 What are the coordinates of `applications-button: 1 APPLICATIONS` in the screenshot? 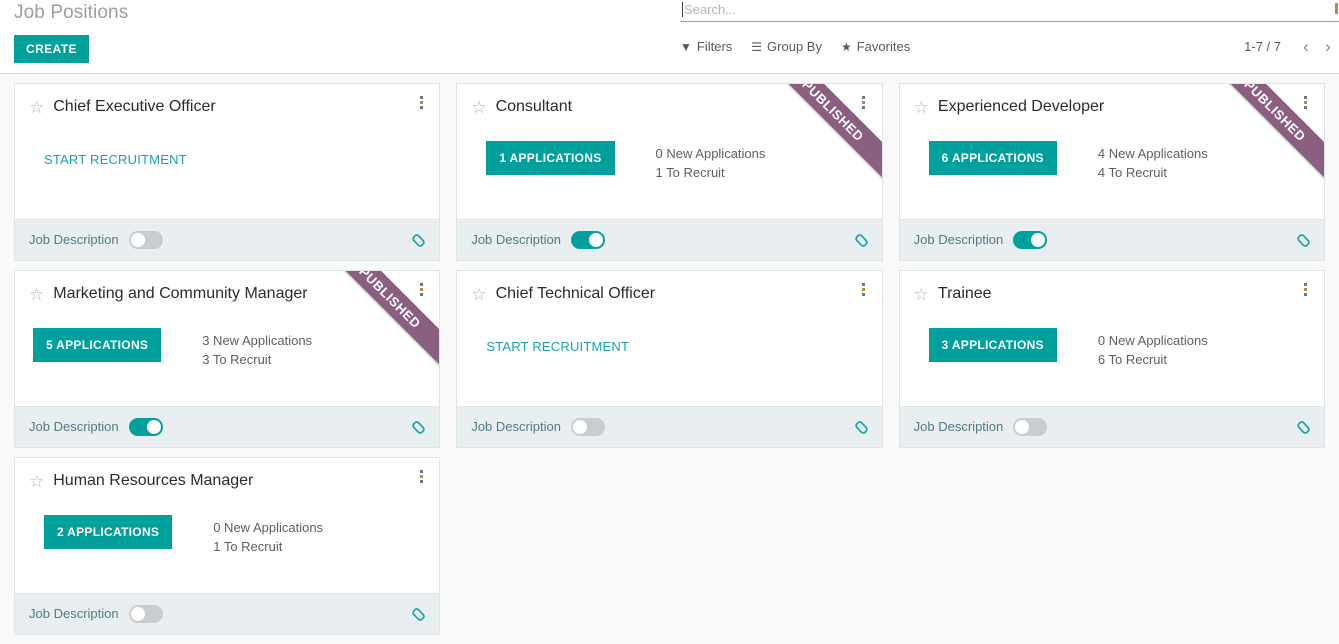 It's located at (550, 158).